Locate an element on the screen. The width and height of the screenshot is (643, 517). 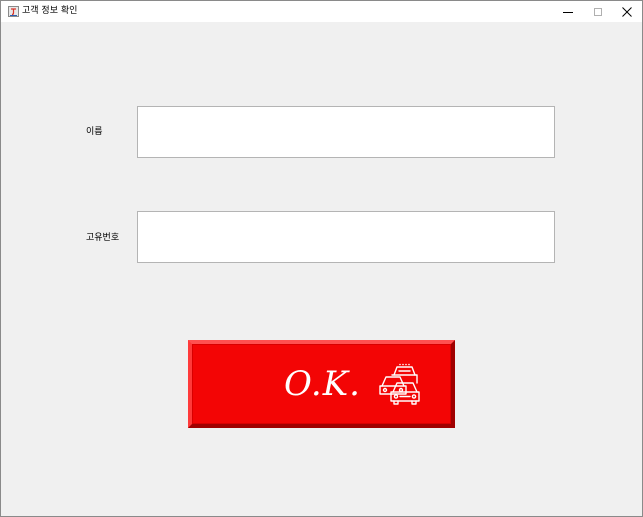
close-icon is located at coordinates (627, 11).